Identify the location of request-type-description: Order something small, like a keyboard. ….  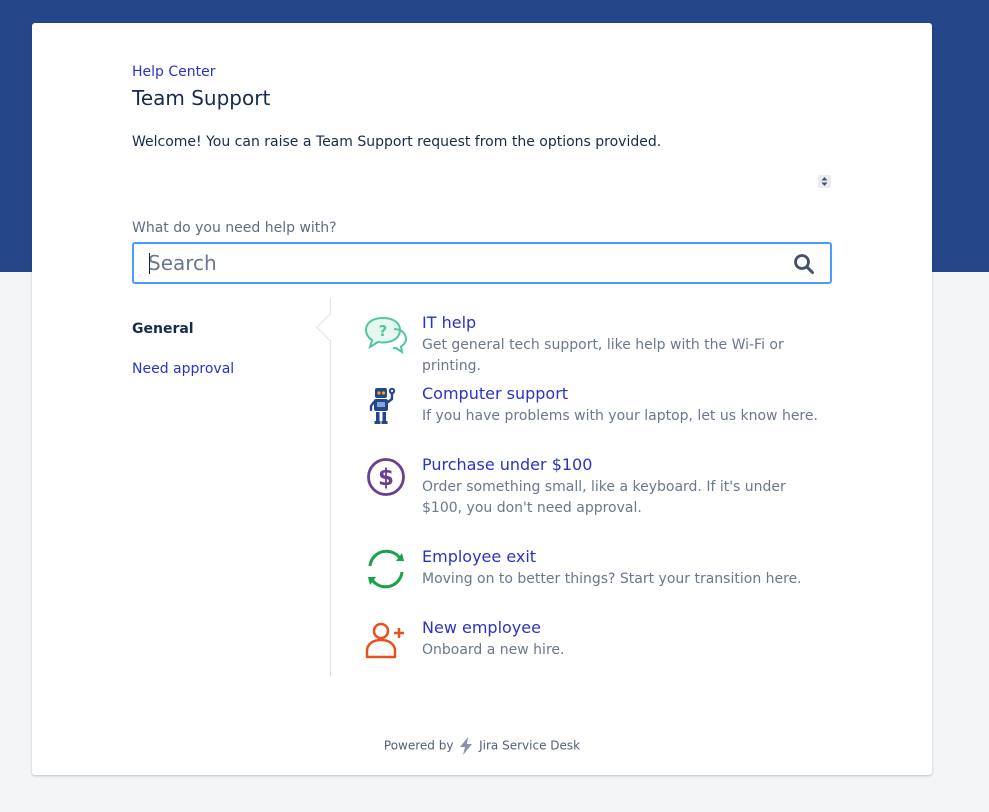
(604, 497).